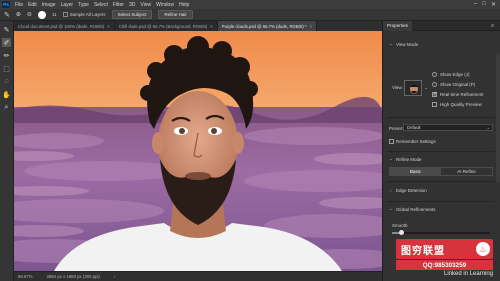 Image resolution: width=500 pixels, height=281 pixels. Describe the element at coordinates (41, 14) in the screenshot. I see `brush-preview-icon` at that location.